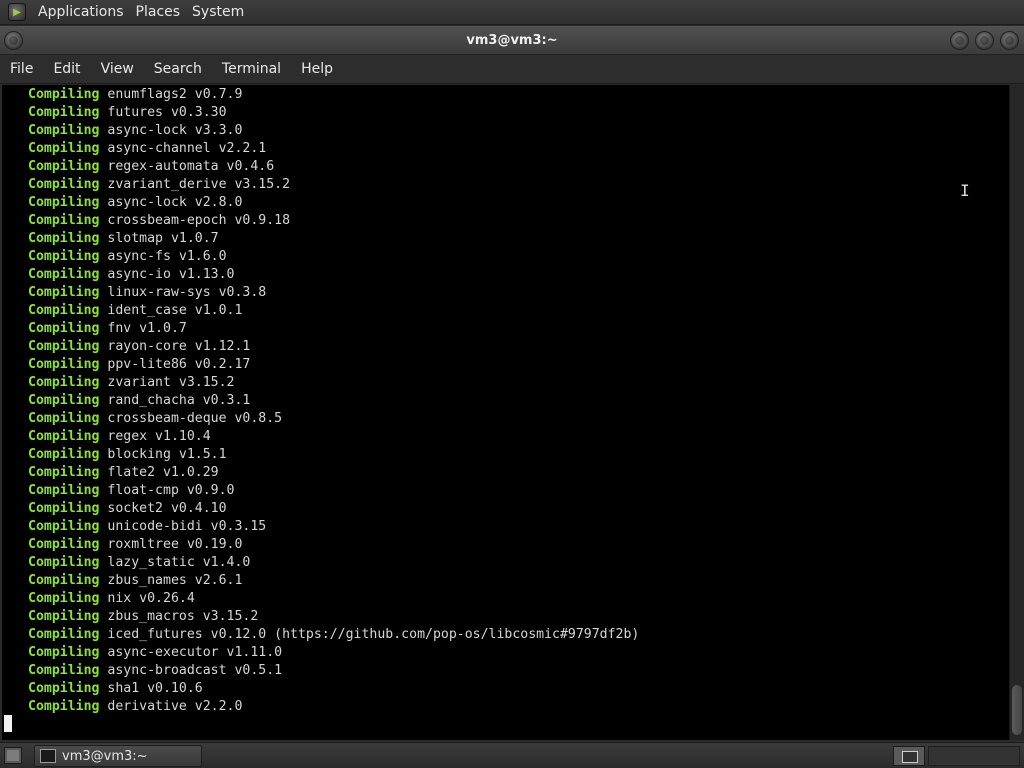  I want to click on terminal-line: Compiling ident_case v1.0.1, so click(518, 311).